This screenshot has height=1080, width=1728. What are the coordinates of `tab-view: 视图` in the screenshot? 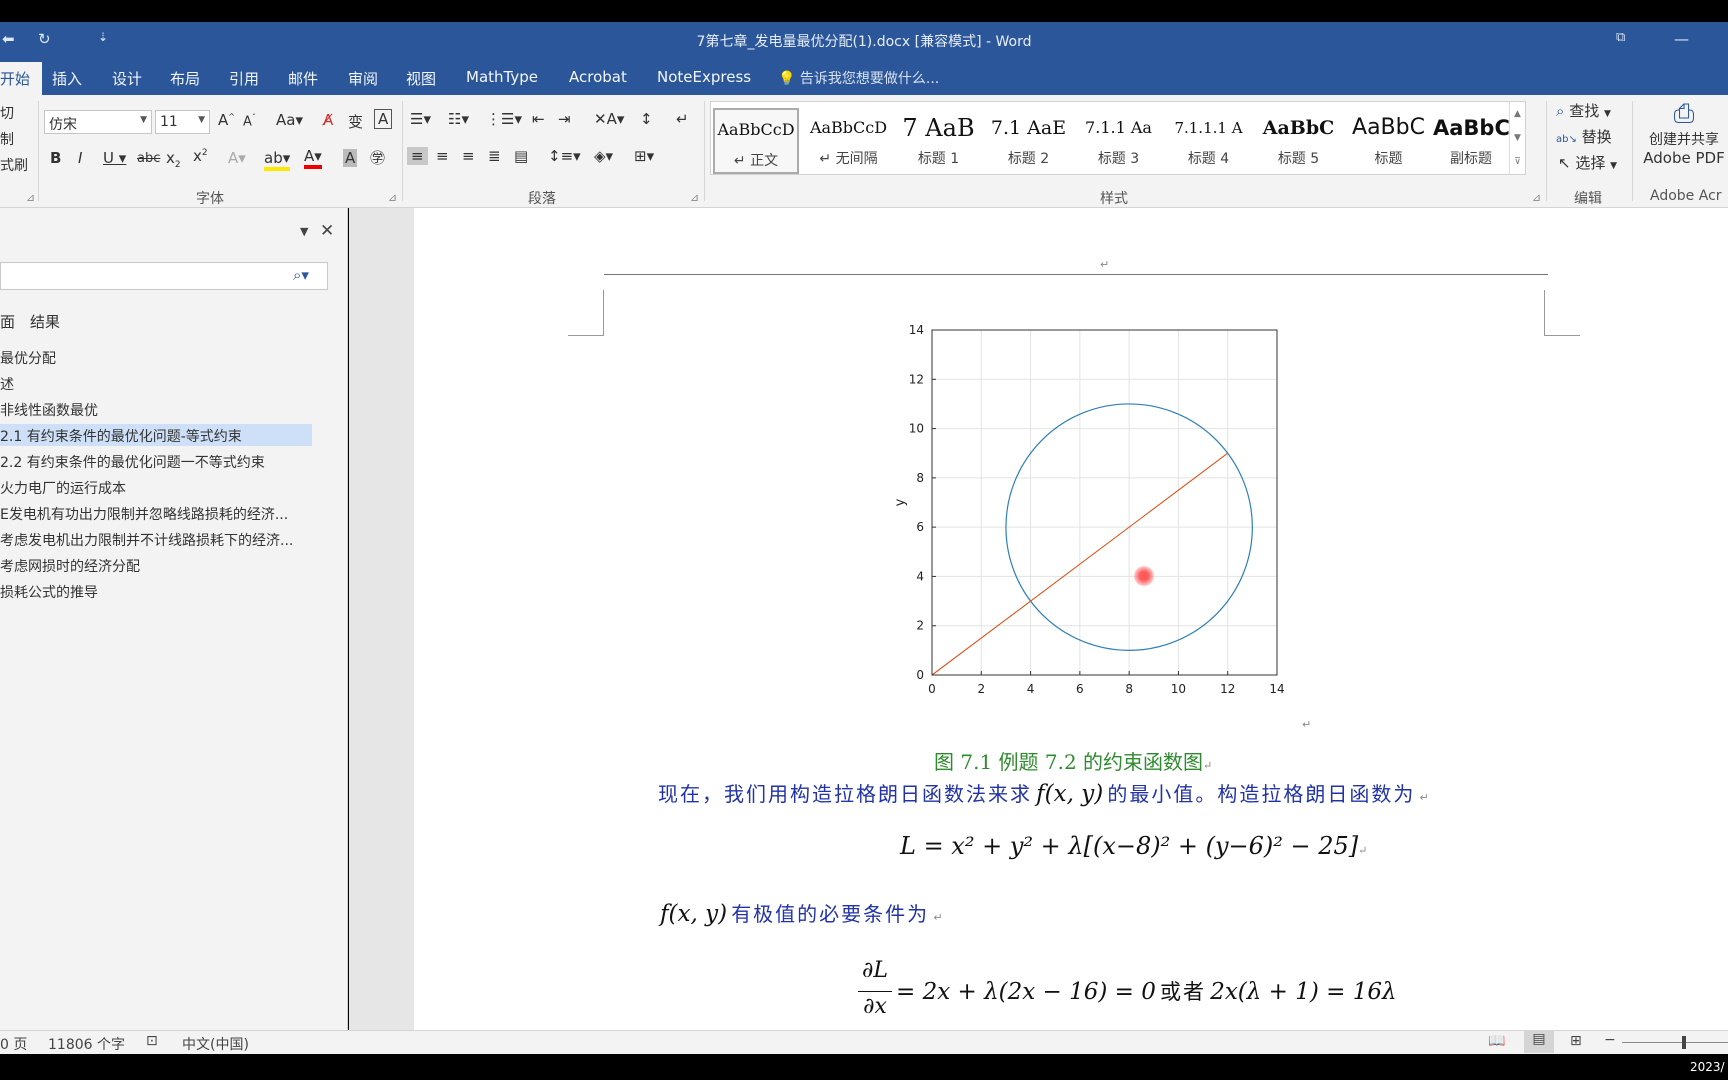 It's located at (421, 78).